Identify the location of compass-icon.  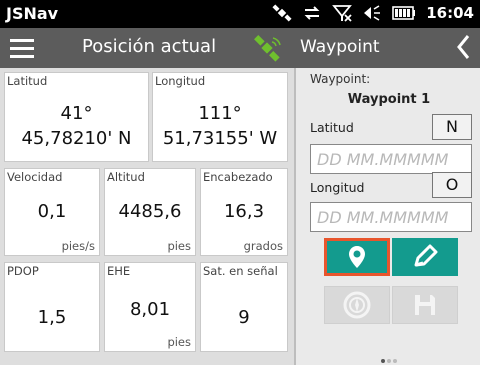
(357, 305).